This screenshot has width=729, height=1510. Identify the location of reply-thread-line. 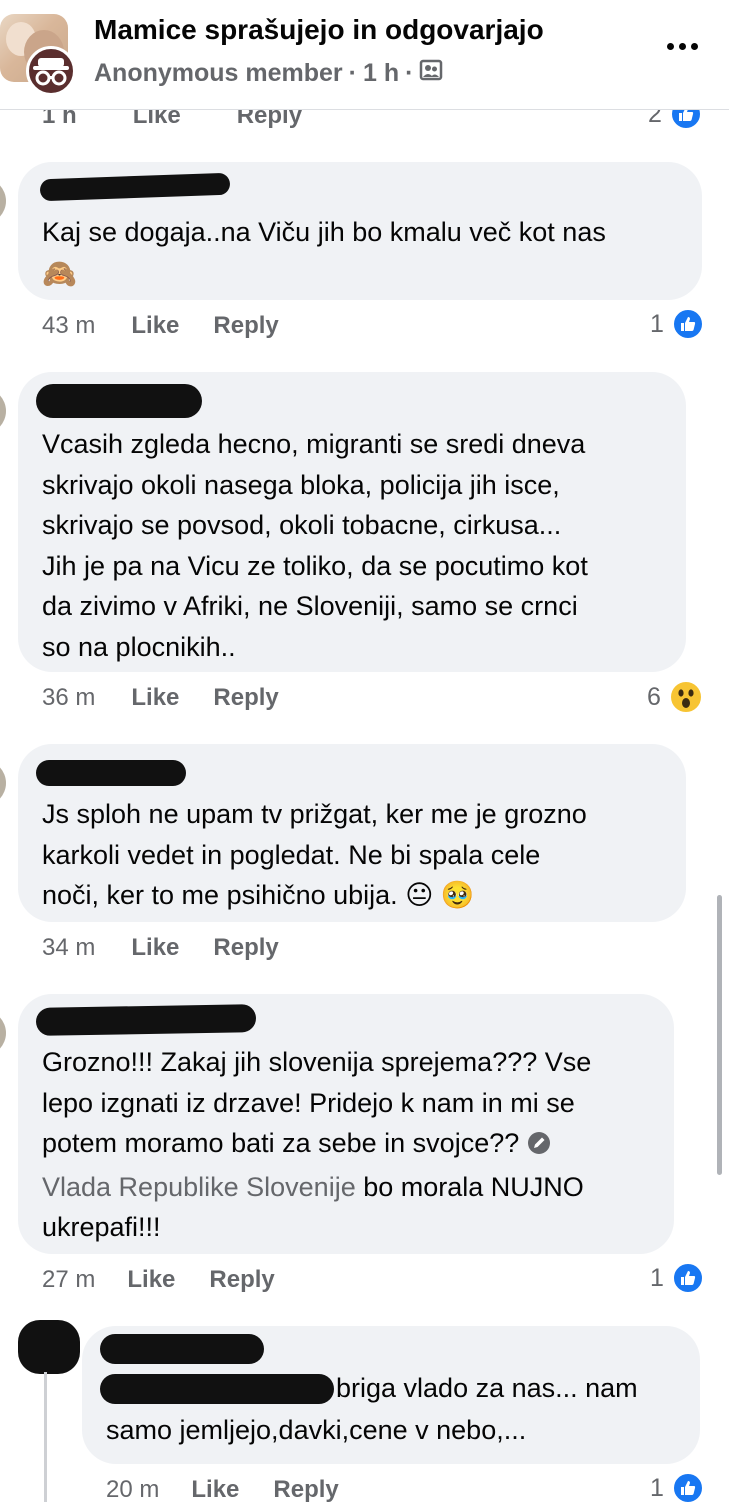
(45, 1437).